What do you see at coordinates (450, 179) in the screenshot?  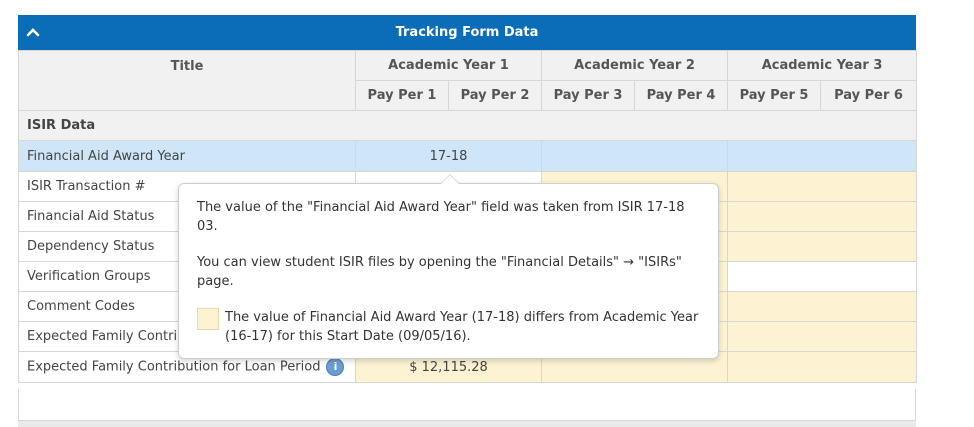 I see `tooltip-arrow` at bounding box center [450, 179].